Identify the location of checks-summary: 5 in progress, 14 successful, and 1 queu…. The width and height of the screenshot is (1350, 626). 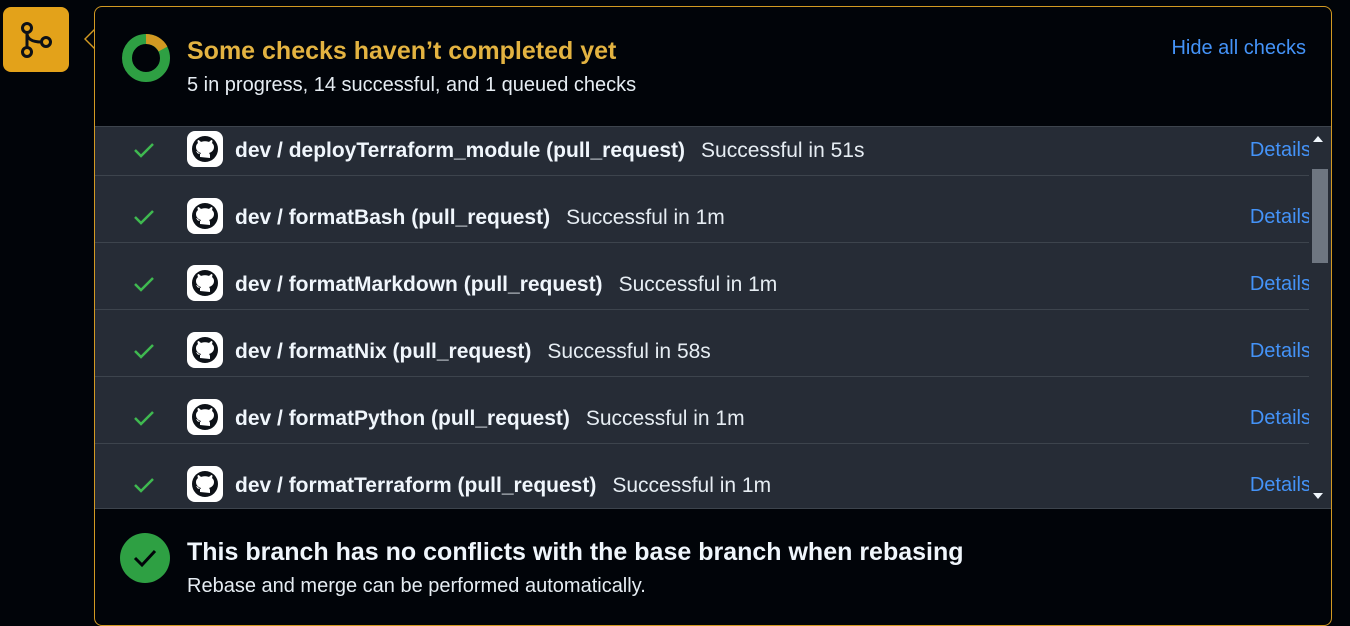
(412, 85).